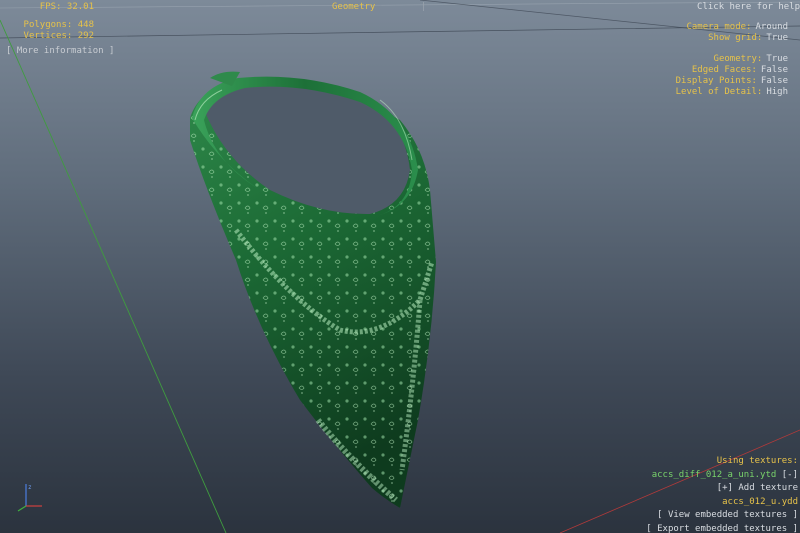 This screenshot has height=533, width=800. Describe the element at coordinates (58, 25) in the screenshot. I see `polygons-readout: Polygons: 448` at that location.